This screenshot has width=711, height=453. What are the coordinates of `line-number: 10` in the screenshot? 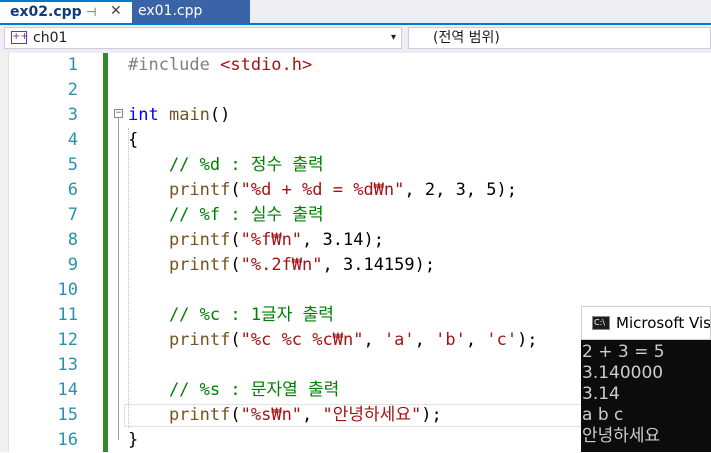 It's located at (67, 290).